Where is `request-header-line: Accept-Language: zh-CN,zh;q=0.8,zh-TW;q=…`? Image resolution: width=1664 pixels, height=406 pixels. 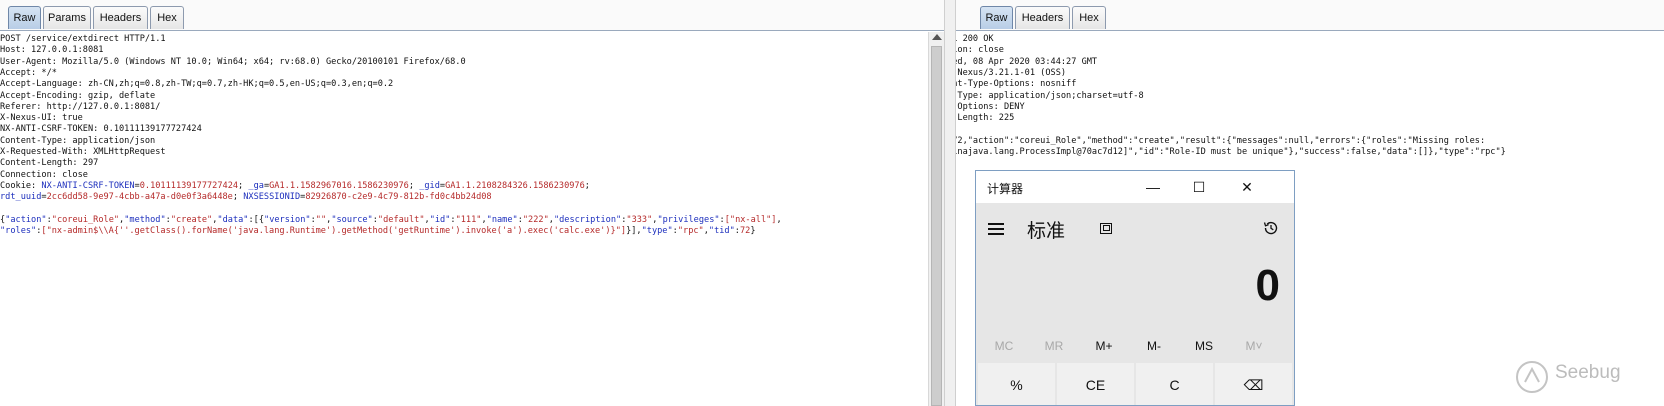 request-header-line: Accept-Language: zh-CN,zh;q=0.8,zh-TW;q=… is located at coordinates (197, 84).